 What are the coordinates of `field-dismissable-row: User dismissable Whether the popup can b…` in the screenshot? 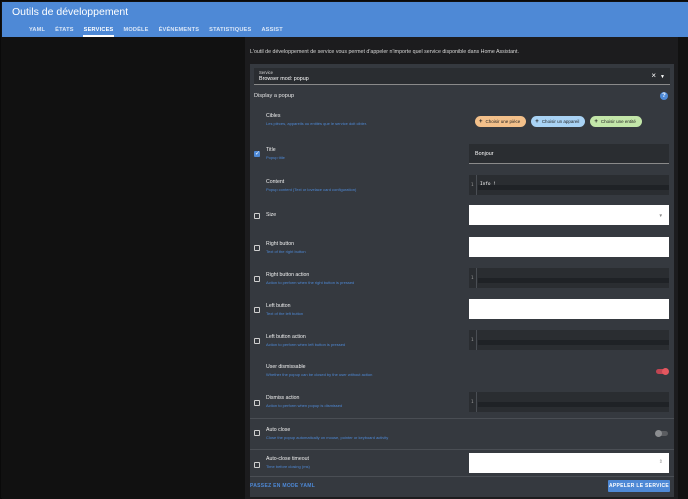 It's located at (462, 372).